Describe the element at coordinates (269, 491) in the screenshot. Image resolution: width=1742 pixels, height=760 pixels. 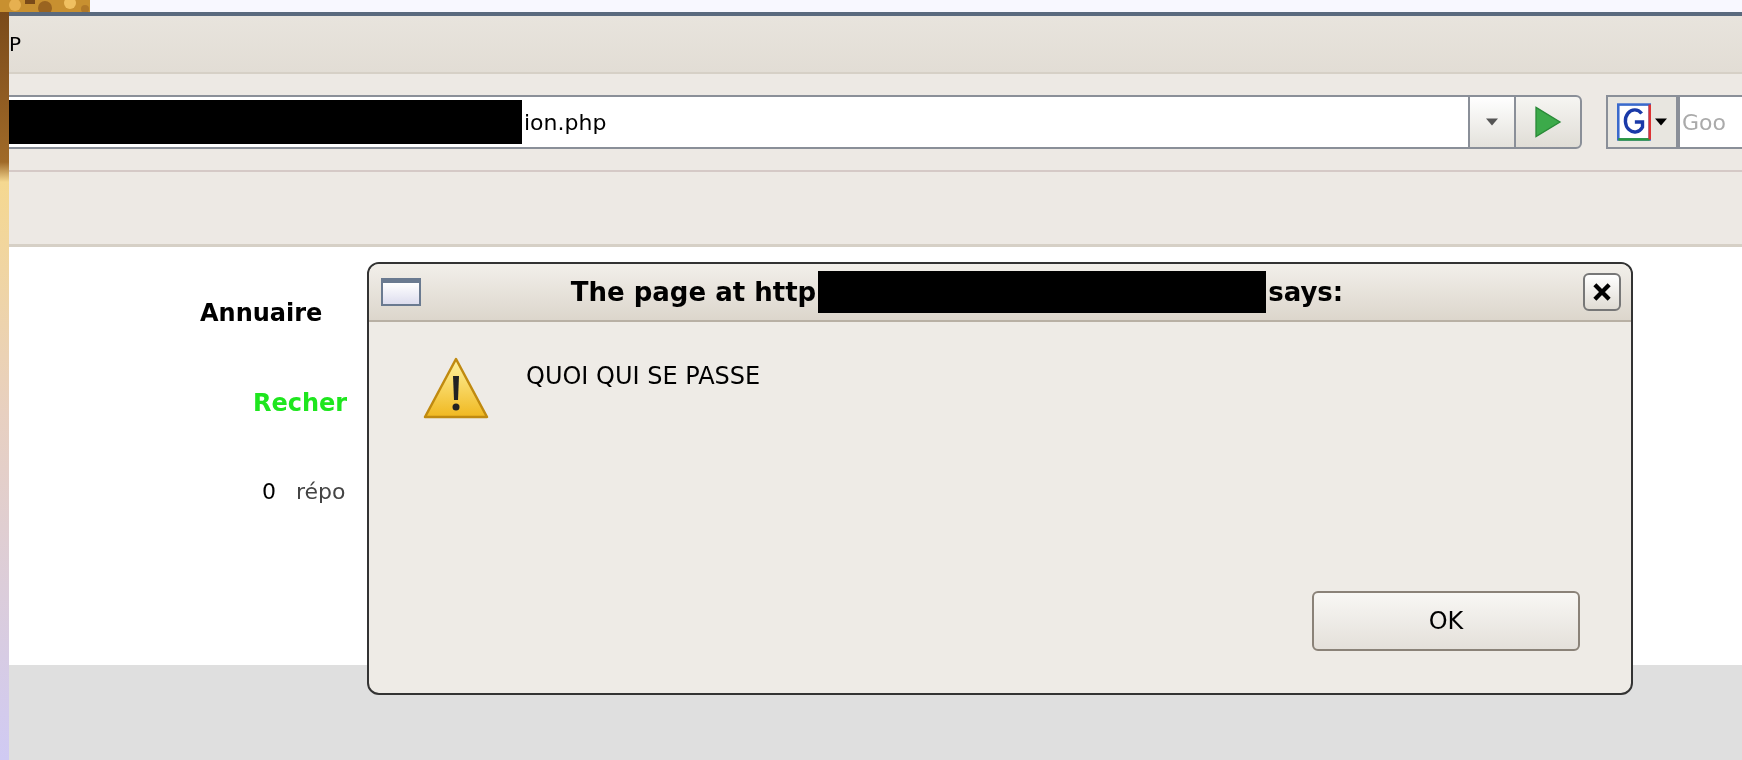
I see `result-count: 0` at that location.